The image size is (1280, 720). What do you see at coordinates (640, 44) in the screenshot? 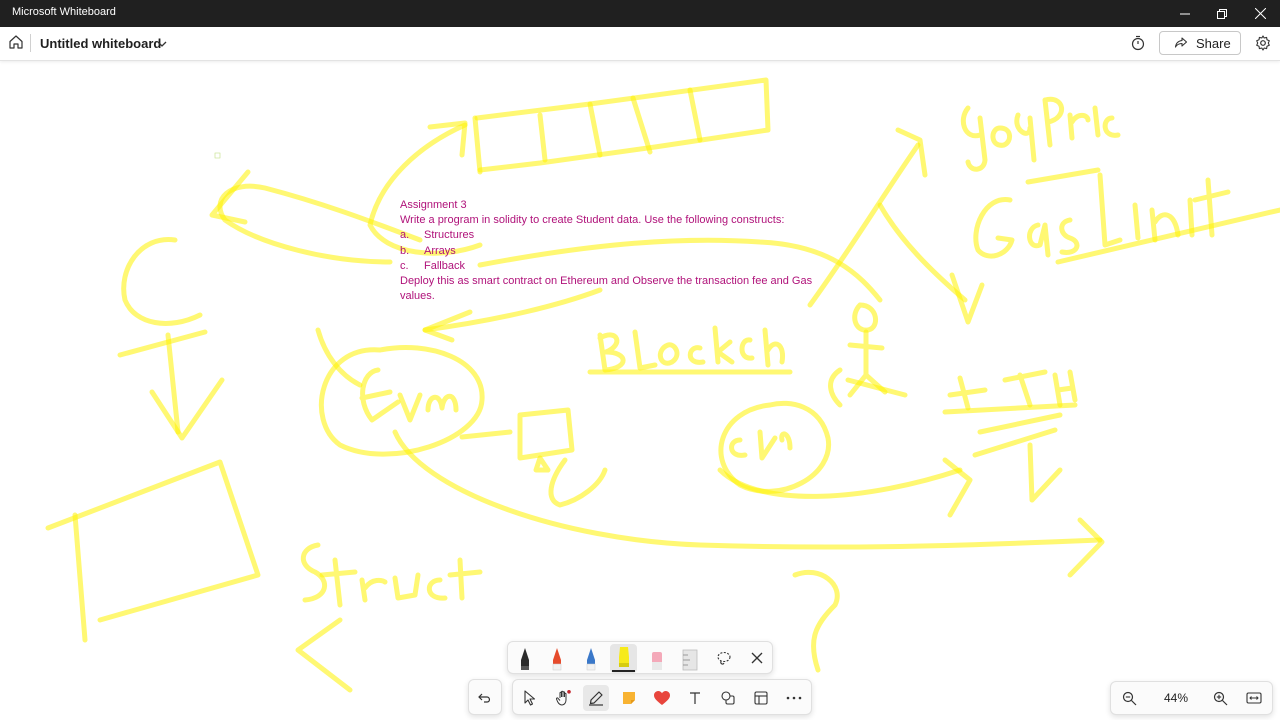
I see `app-header: Untitled whiteboard Share` at bounding box center [640, 44].